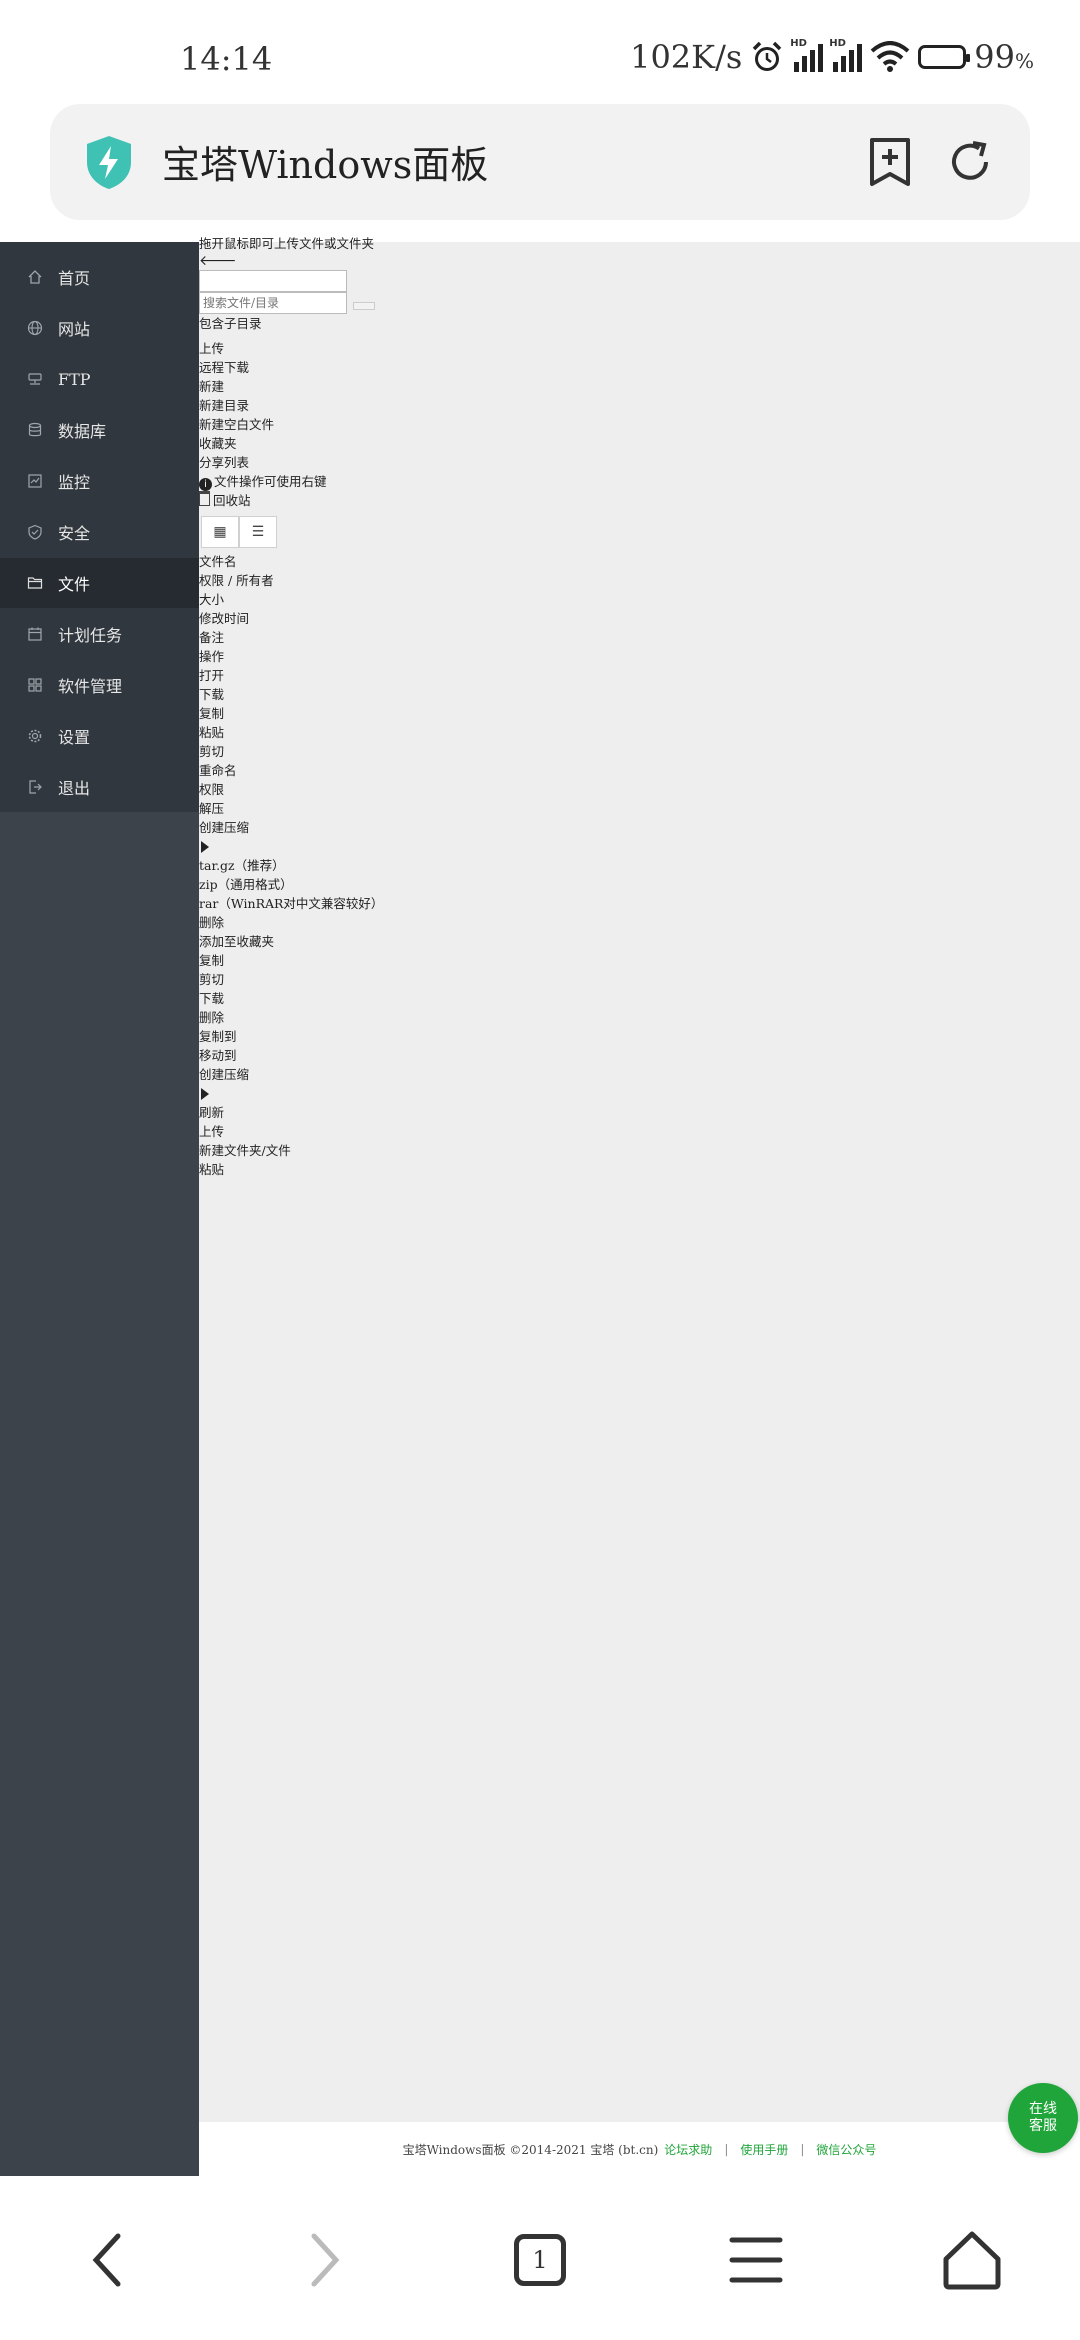  Describe the element at coordinates (364, 306) in the screenshot. I see `search-button` at that location.